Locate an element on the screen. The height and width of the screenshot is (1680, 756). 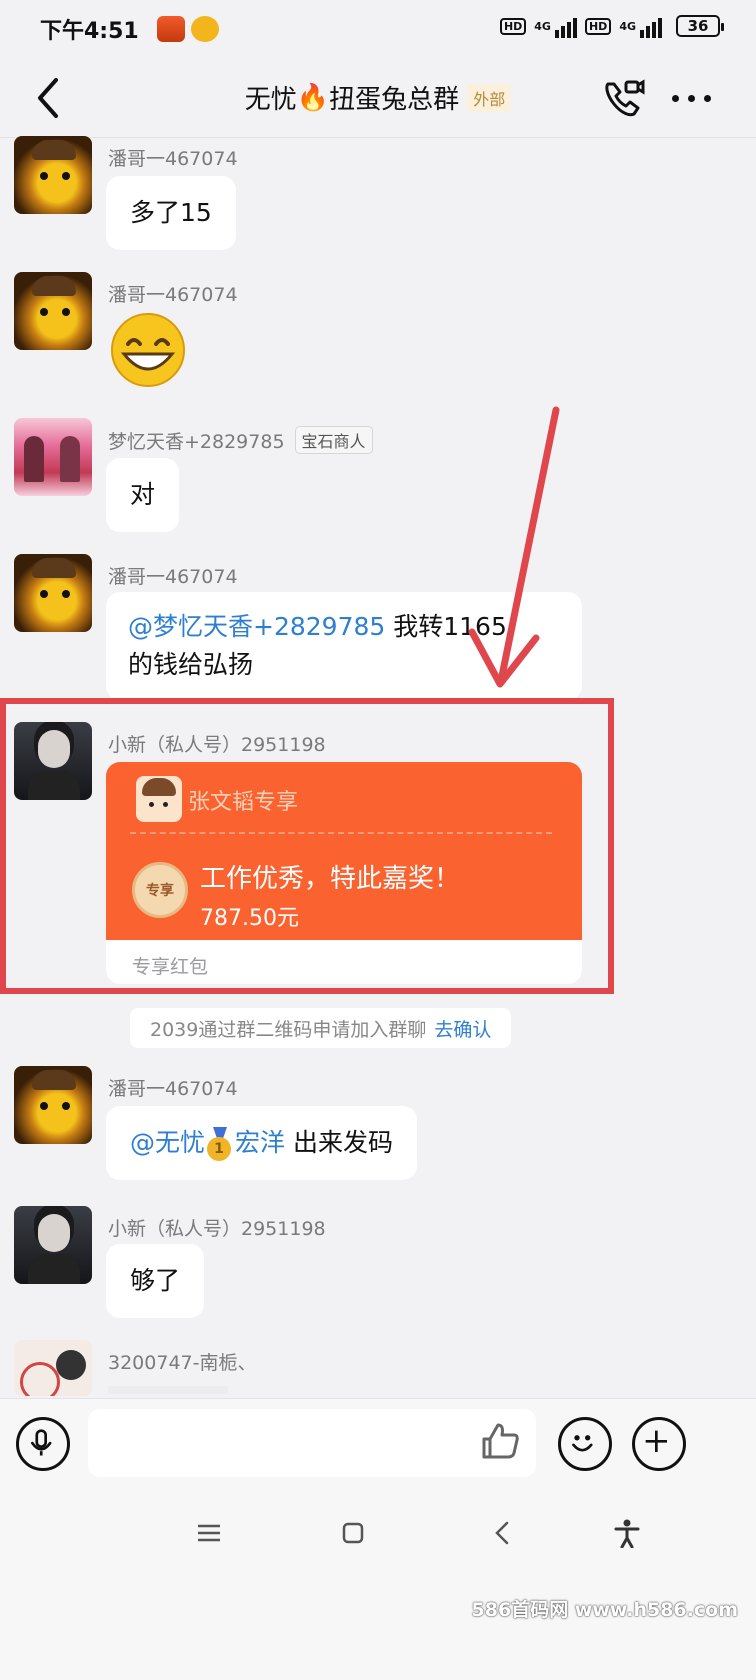
system-message: 2039通过群二维码申请加入群聊 去确认 is located at coordinates (321, 1028).